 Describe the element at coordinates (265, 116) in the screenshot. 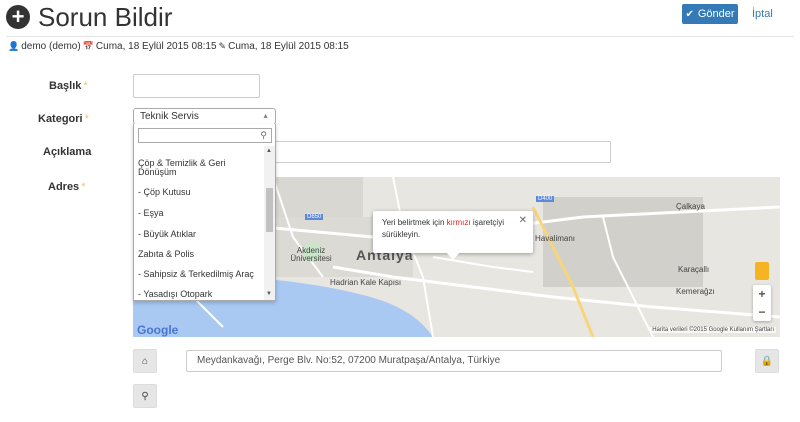

I see `caret-up-icon: ▲` at that location.